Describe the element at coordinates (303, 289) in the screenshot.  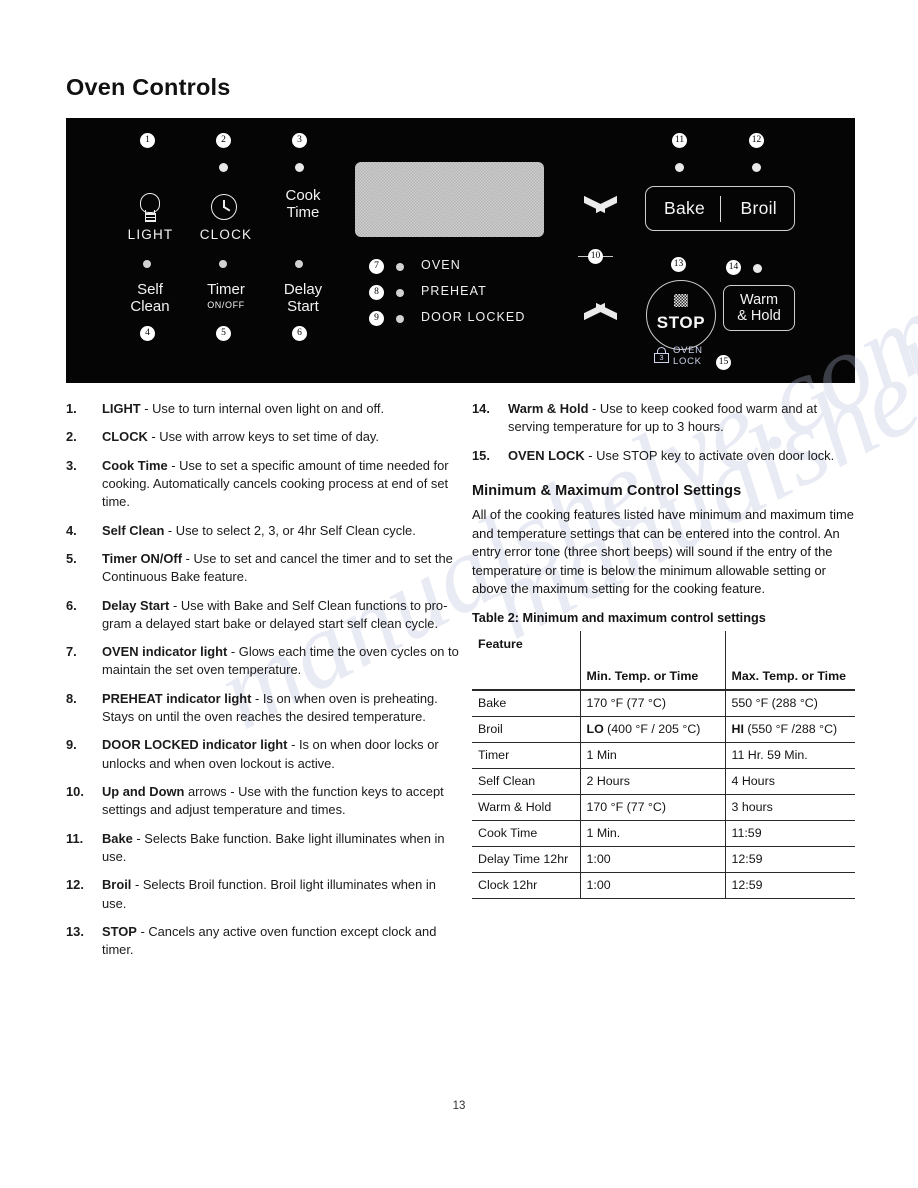
I see `key-label-delay-start-line1: Delay` at that location.